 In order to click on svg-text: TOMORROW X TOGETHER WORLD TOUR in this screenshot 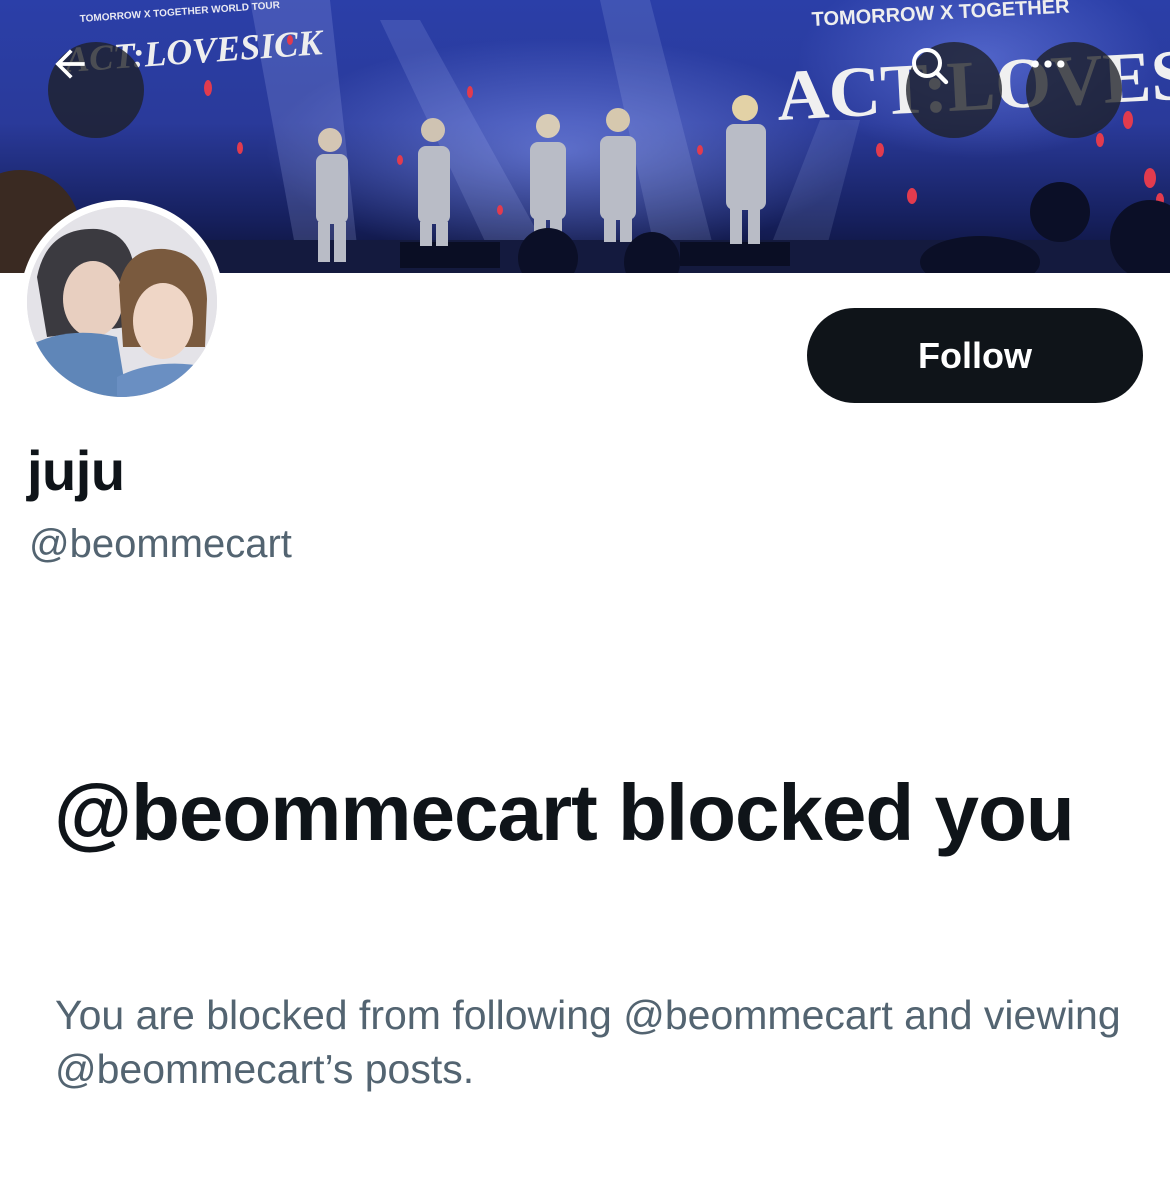, I will do `click(180, 12)`.